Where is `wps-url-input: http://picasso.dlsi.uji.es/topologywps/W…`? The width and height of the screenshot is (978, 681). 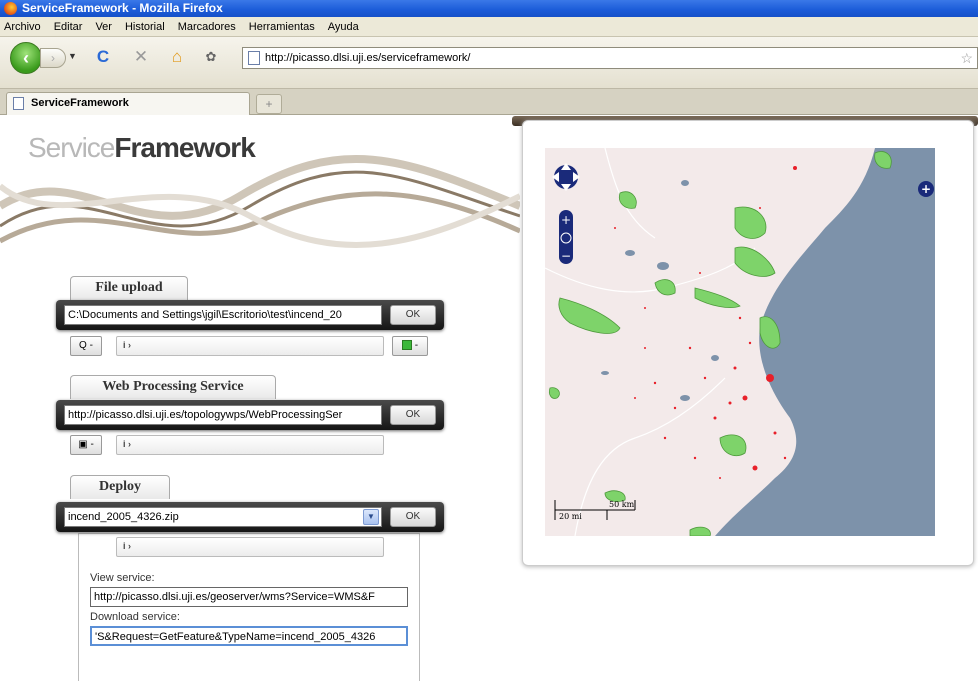
wps-url-input: http://picasso.dlsi.uji.es/topologywps/W… is located at coordinates (223, 415).